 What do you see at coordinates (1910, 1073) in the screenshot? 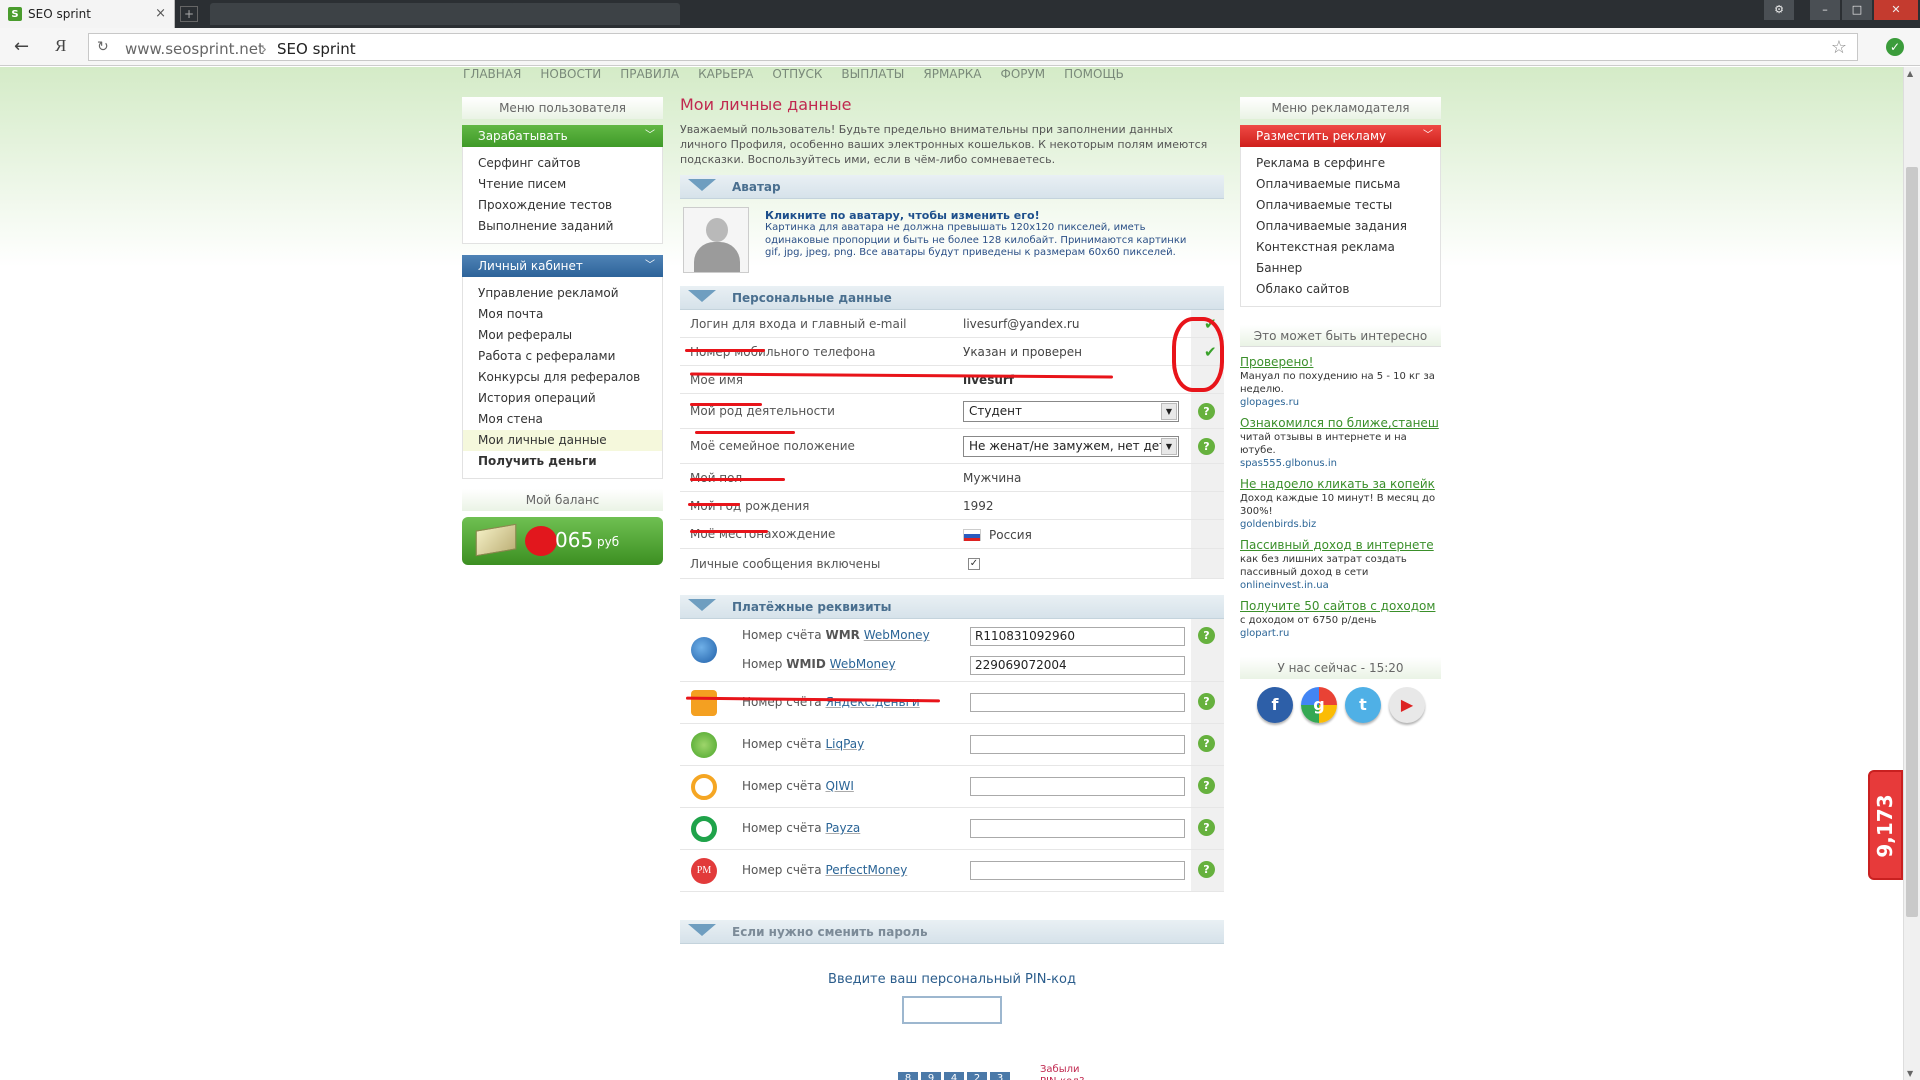
I see `scroll-down-icon: ▼` at bounding box center [1910, 1073].